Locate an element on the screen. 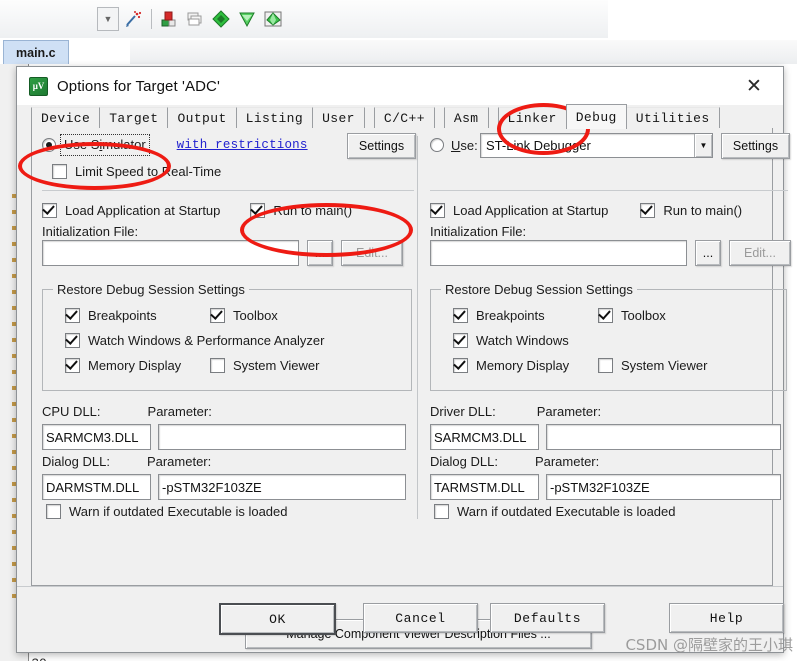  tab-listing: Listing is located at coordinates (274, 118).